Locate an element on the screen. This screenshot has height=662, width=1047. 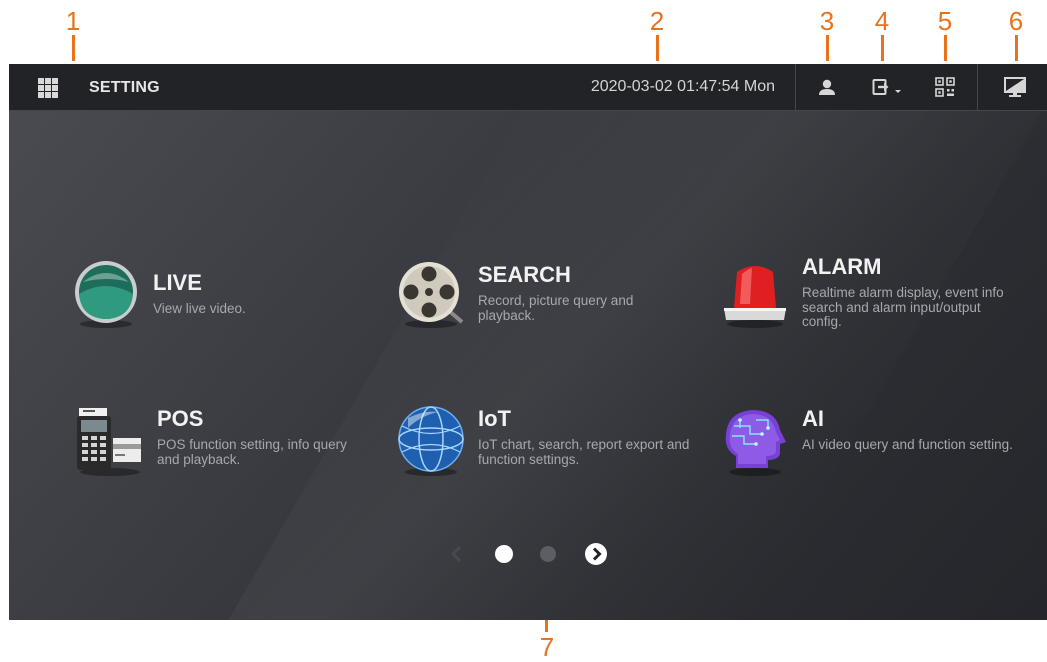
top-bar: SETTING 2020-03-02 01:47:54 Mon is located at coordinates (528, 87).